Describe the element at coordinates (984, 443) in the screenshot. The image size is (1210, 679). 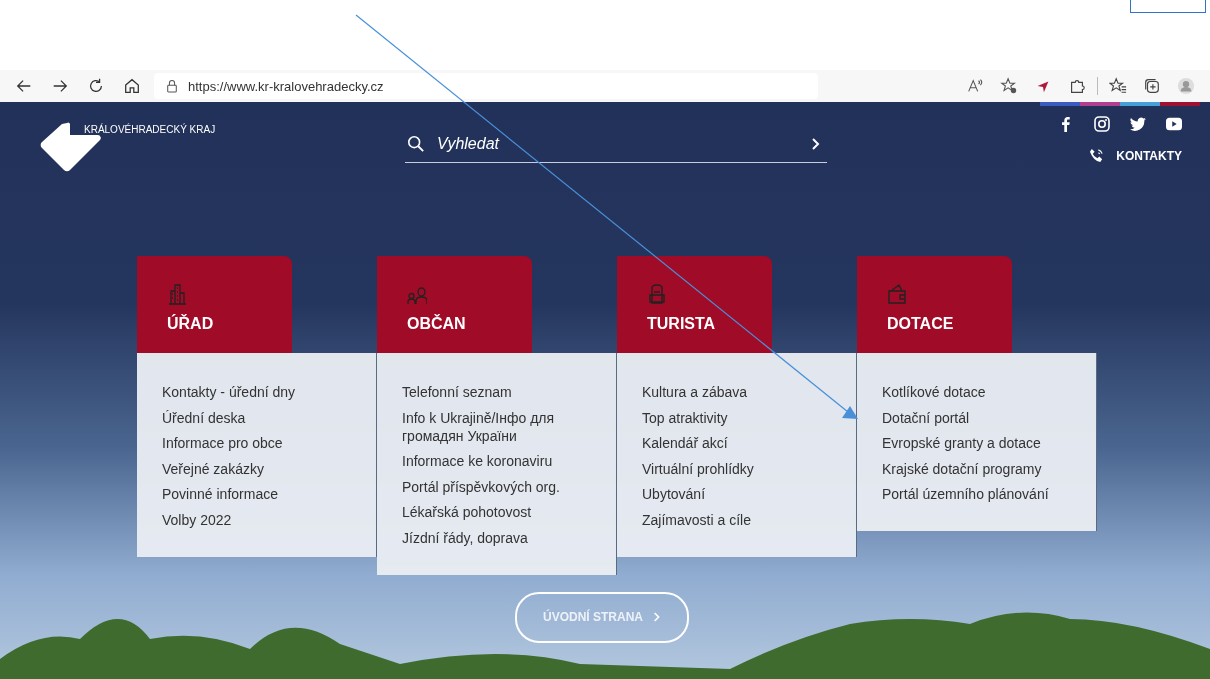
I see `menu-link: Evropské granty a dotace` at that location.